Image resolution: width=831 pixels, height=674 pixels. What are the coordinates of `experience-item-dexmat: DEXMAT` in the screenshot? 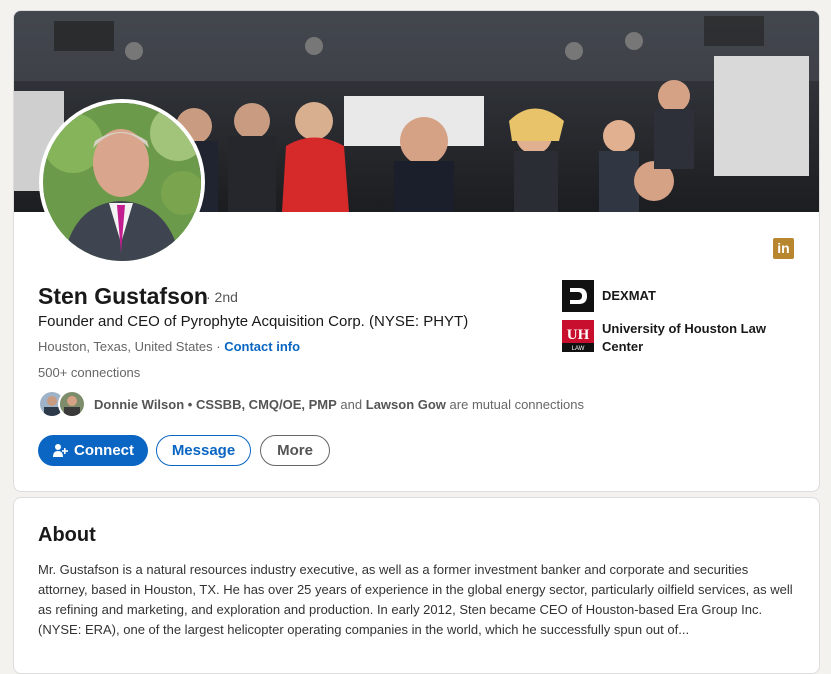 It's located at (672, 296).